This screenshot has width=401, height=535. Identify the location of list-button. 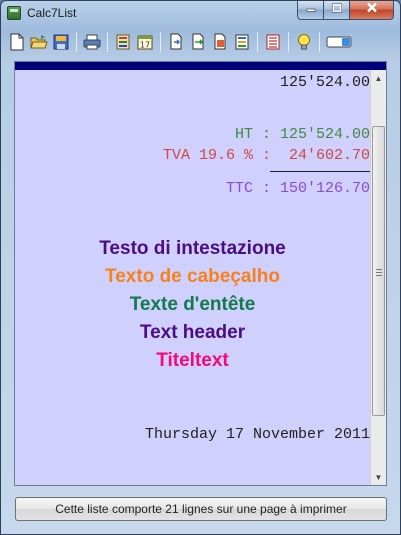
(273, 42).